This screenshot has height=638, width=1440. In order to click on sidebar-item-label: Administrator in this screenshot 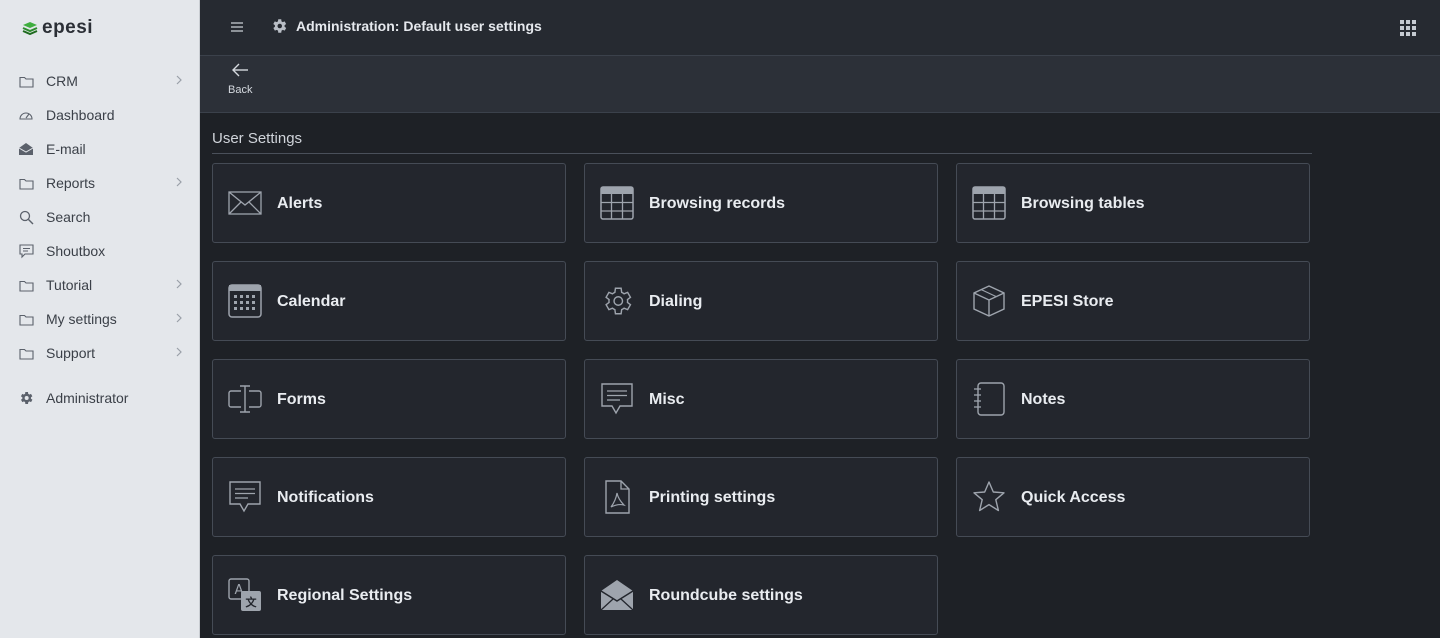, I will do `click(87, 398)`.